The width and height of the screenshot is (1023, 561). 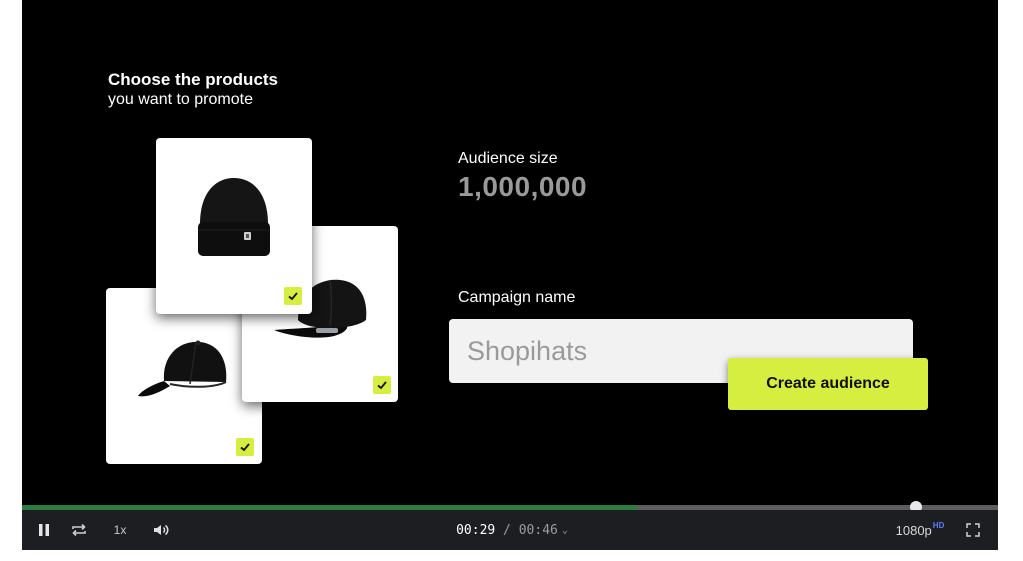 What do you see at coordinates (564, 530) in the screenshot?
I see `chevron-down-icon: ⌄` at bounding box center [564, 530].